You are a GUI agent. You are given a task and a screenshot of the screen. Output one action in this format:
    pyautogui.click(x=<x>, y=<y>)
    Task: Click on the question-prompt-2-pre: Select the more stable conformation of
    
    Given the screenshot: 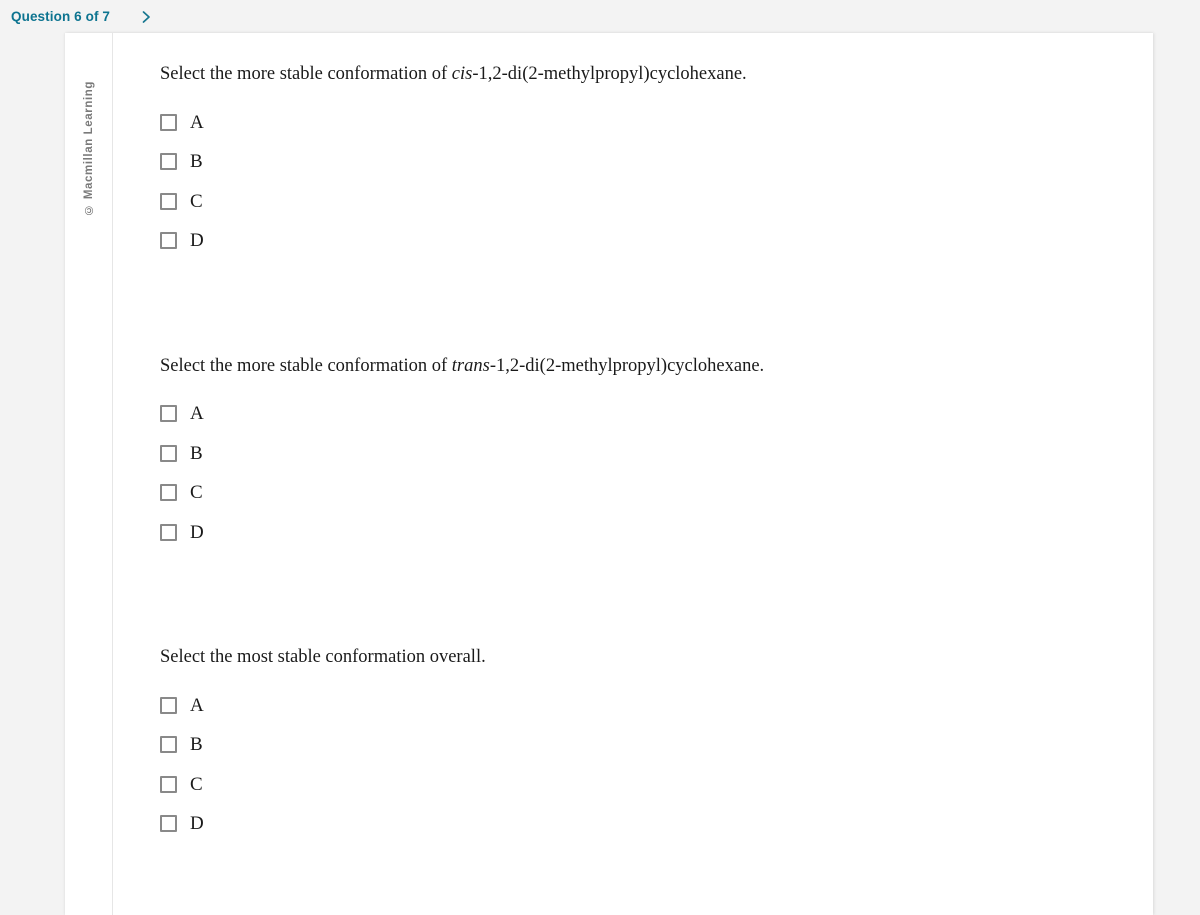 What is the action you would take?
    pyautogui.click(x=306, y=365)
    